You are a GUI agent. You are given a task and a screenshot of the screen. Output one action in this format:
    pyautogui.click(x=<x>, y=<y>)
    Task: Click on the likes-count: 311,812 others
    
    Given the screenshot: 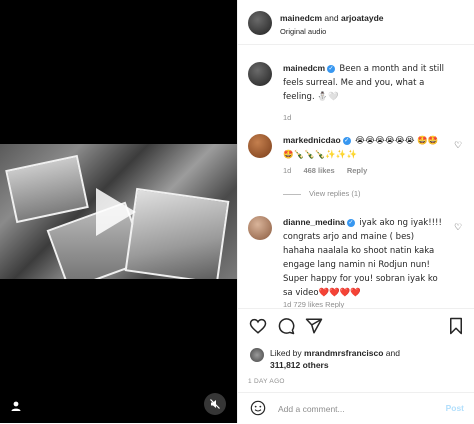 What is the action you would take?
    pyautogui.click(x=299, y=365)
    